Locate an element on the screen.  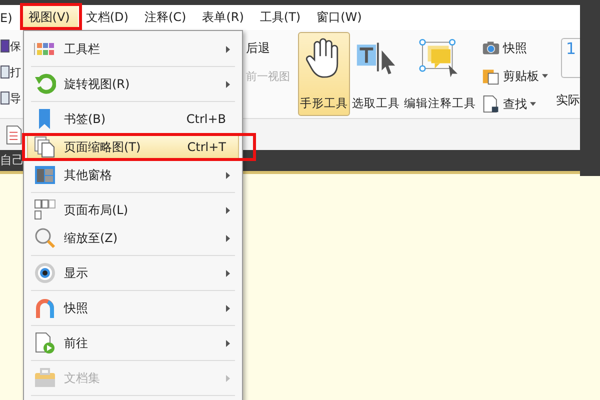
menu-item: 显示 is located at coordinates (133, 273).